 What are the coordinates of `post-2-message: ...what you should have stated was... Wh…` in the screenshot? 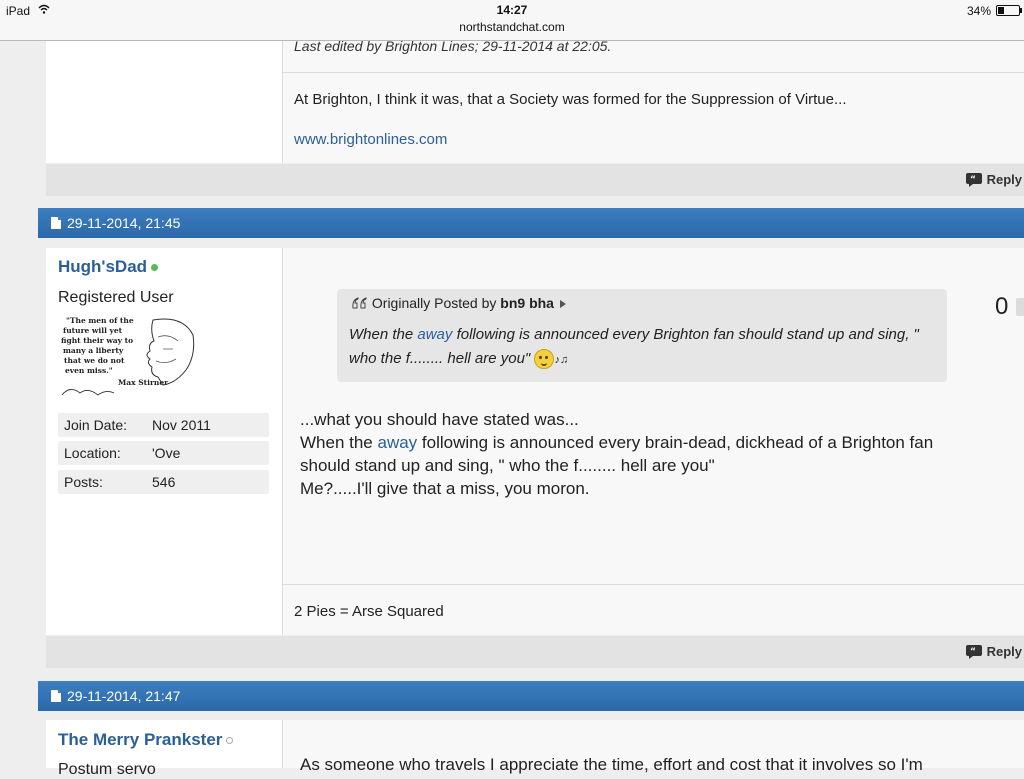 It's located at (650, 454).